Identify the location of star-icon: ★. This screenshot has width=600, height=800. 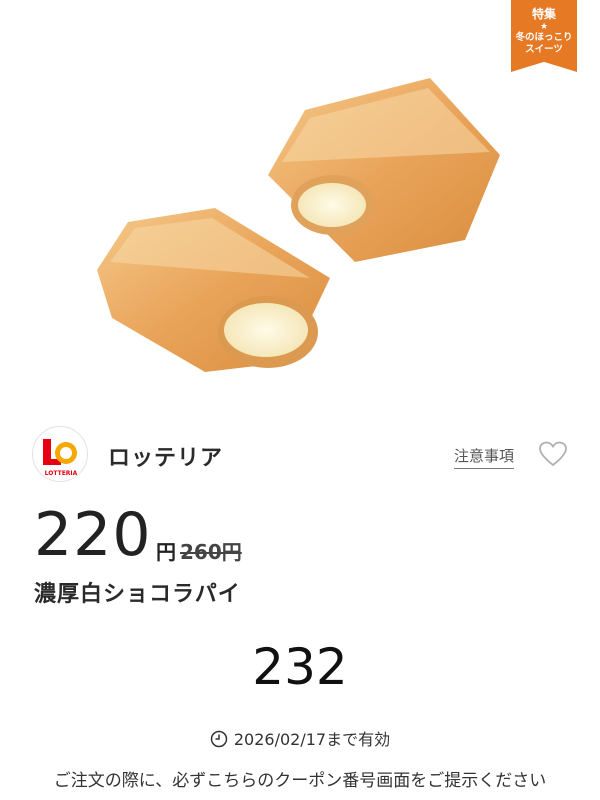
(544, 27).